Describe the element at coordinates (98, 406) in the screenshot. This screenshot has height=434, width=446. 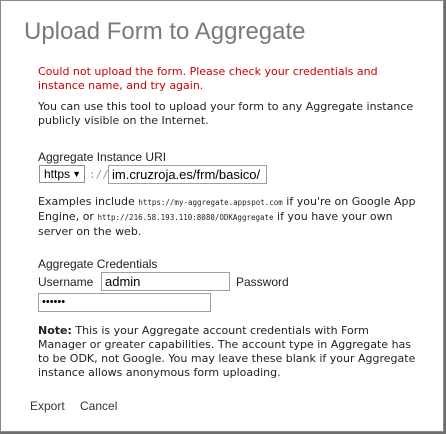
I see `cancel-button: Cancel` at that location.